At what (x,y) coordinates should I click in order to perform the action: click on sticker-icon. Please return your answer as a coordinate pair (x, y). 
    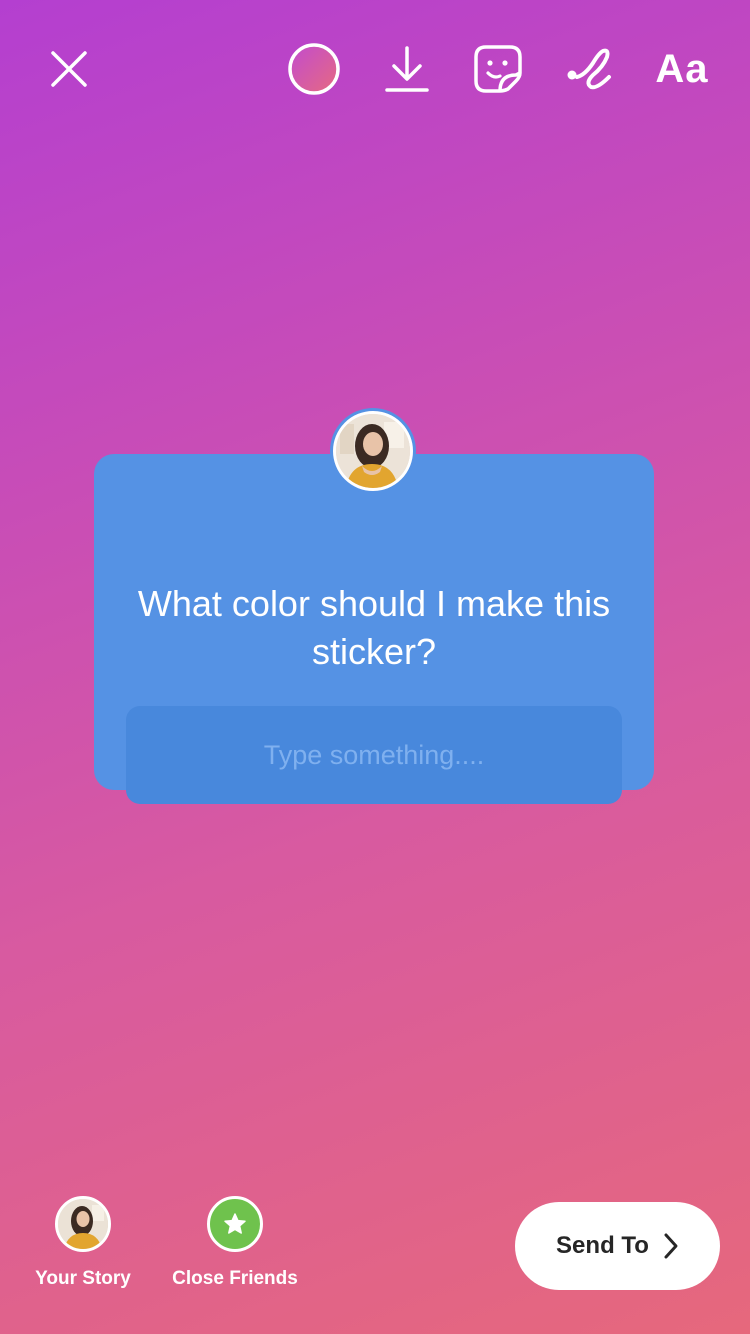
    Looking at the image, I should click on (498, 69).